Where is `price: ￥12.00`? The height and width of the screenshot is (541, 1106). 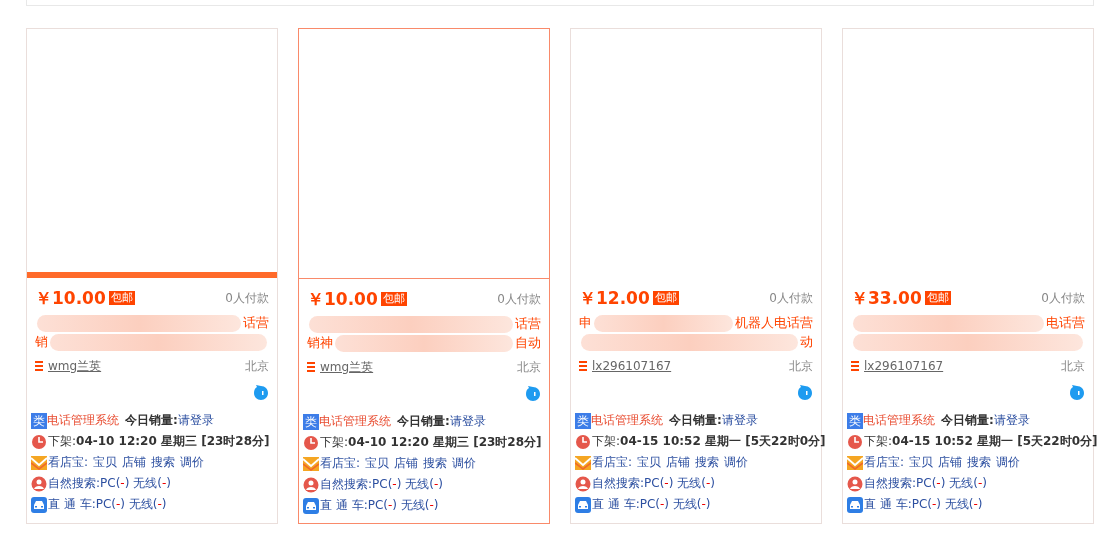 price: ￥12.00 is located at coordinates (614, 298).